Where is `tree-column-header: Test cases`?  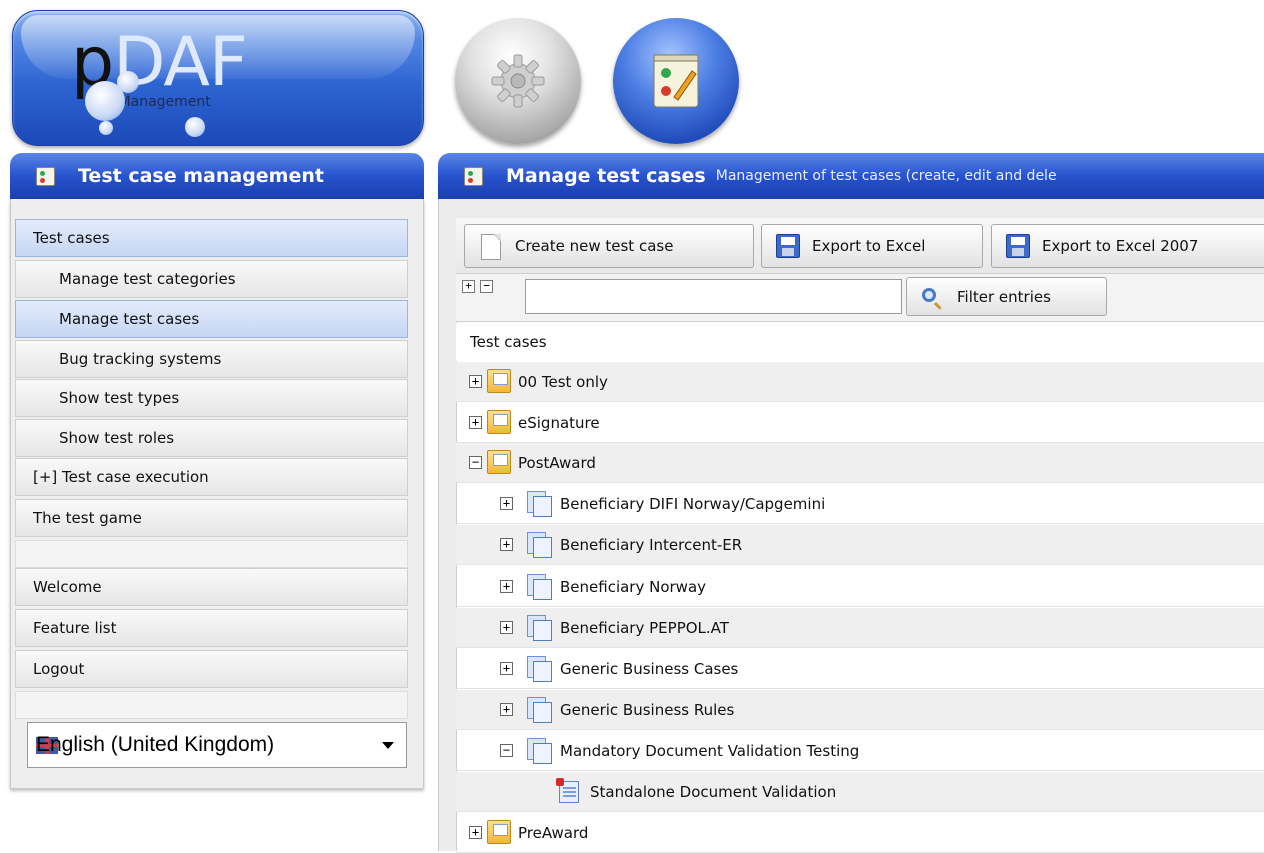 tree-column-header: Test cases is located at coordinates (860, 342).